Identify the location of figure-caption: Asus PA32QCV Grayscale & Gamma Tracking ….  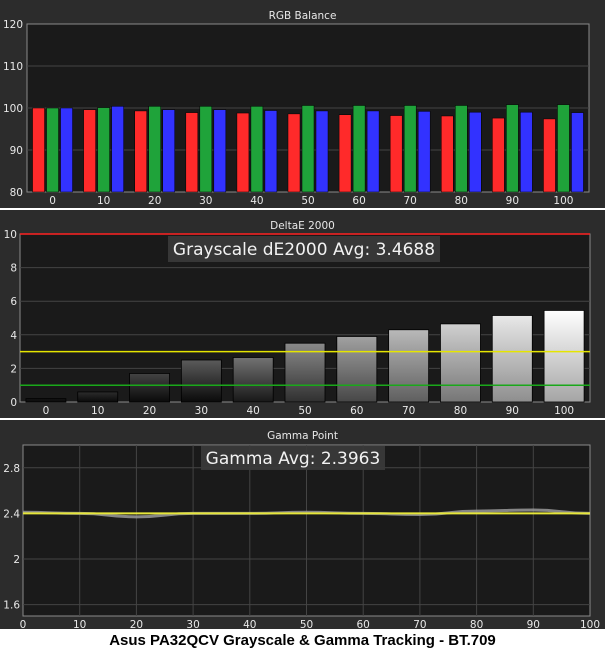
(302, 640).